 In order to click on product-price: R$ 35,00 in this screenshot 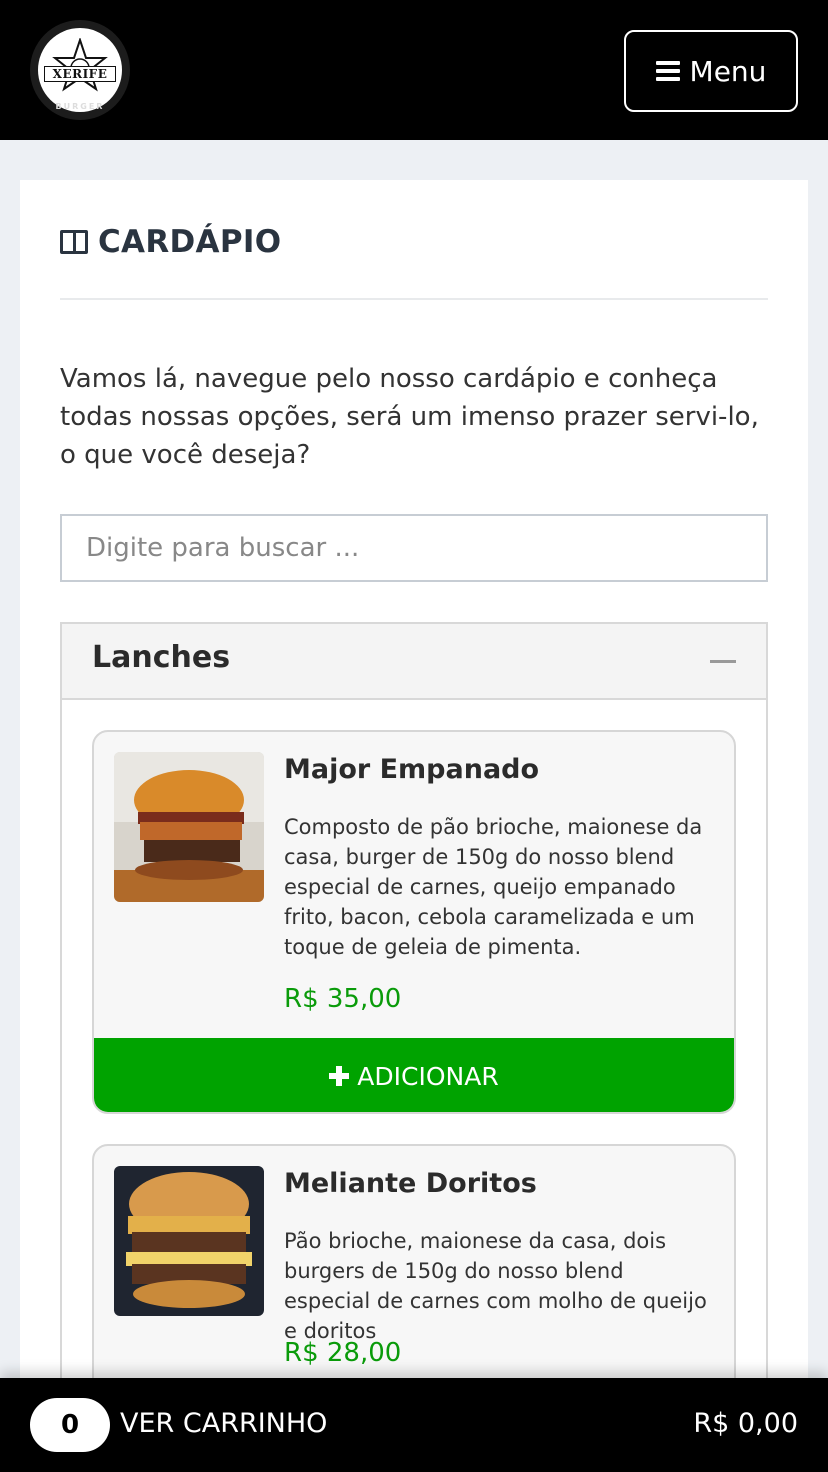, I will do `click(343, 999)`.